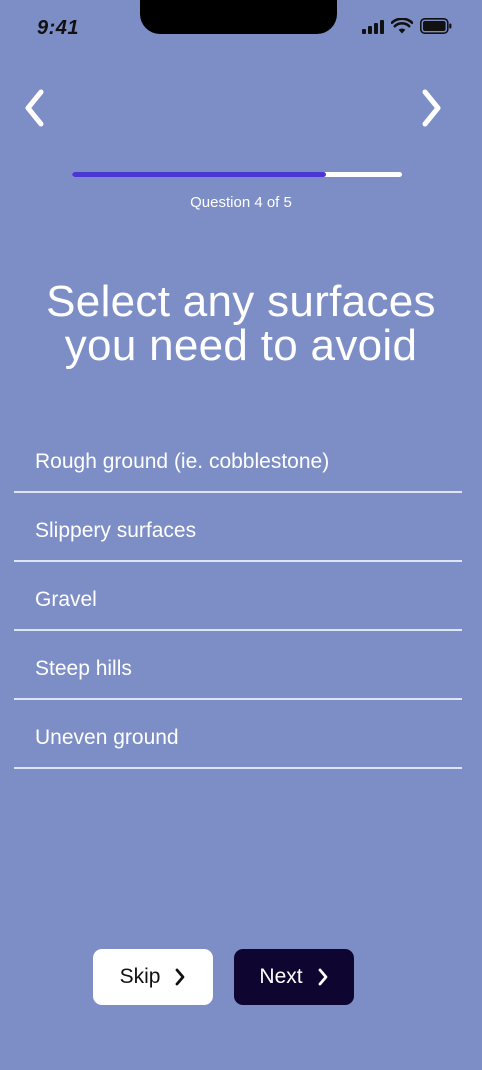 The width and height of the screenshot is (482, 1070). I want to click on status-icons, so click(407, 26).